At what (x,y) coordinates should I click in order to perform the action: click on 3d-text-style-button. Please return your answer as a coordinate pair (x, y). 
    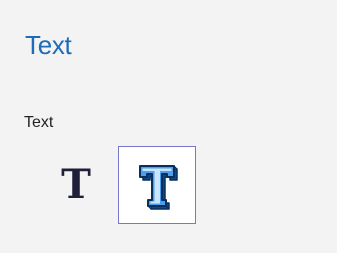
    Looking at the image, I should click on (157, 185).